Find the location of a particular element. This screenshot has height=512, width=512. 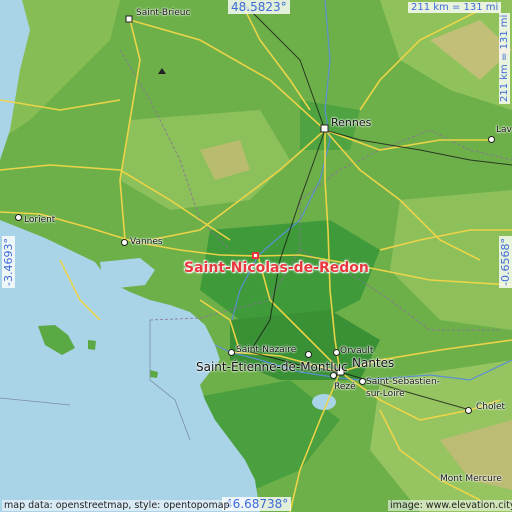

top-latitude: 48.5823° is located at coordinates (259, 7).